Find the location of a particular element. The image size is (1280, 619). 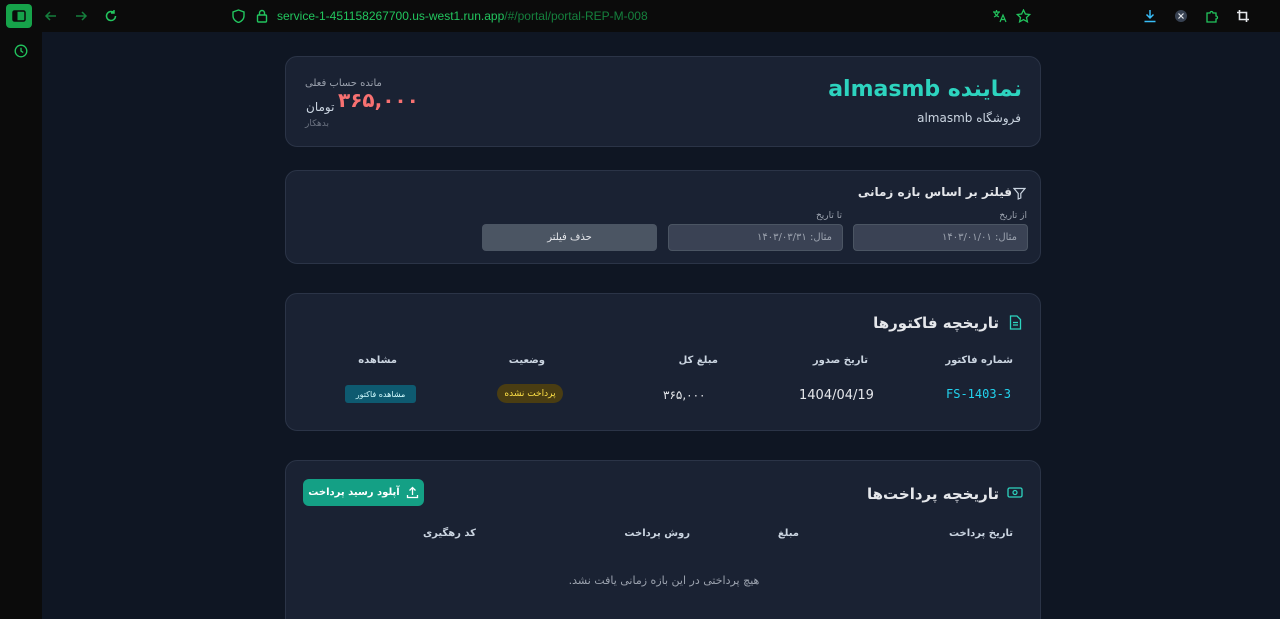

col-payment-date: تاریخ پرداخت is located at coordinates (980, 533).